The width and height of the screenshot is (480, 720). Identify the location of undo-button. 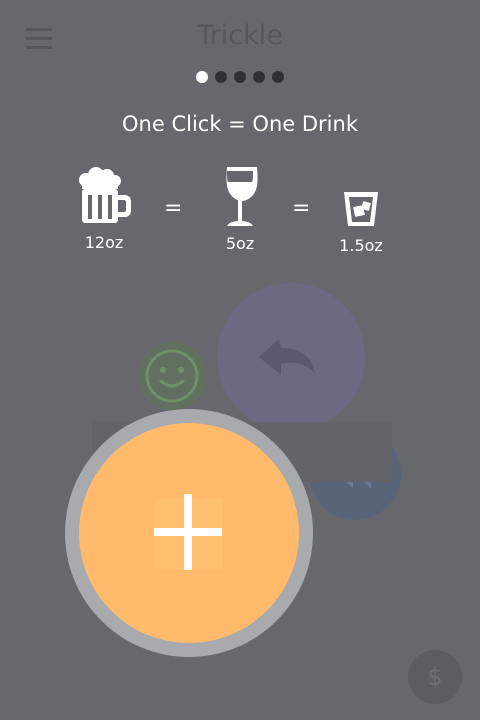
(291, 357).